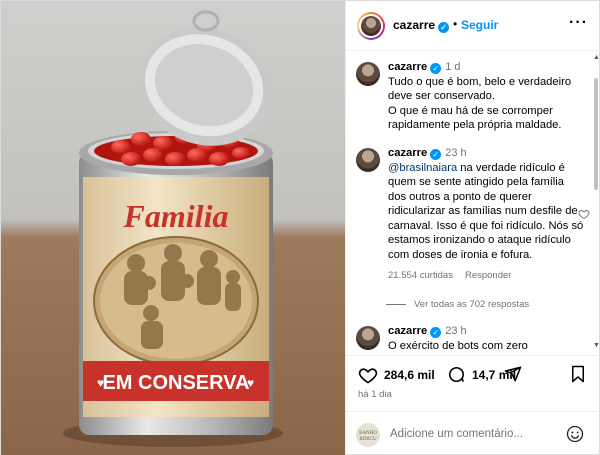 This screenshot has height=455, width=600. I want to click on username-text: cazarre, so click(414, 25).